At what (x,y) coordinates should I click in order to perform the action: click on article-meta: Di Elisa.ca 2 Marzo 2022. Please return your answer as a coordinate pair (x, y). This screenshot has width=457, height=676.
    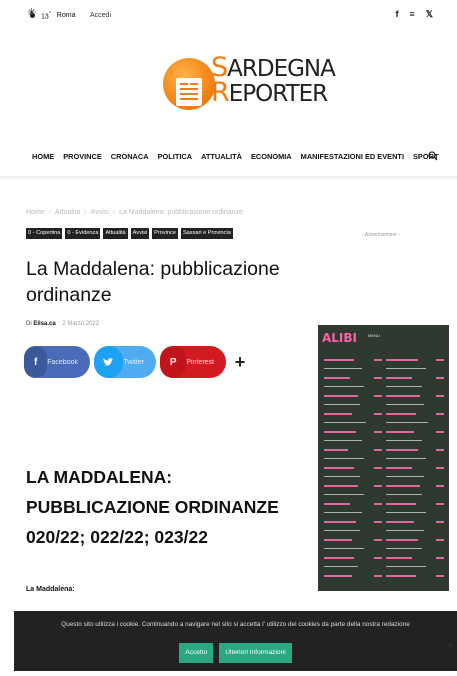
    Looking at the image, I should click on (62, 324).